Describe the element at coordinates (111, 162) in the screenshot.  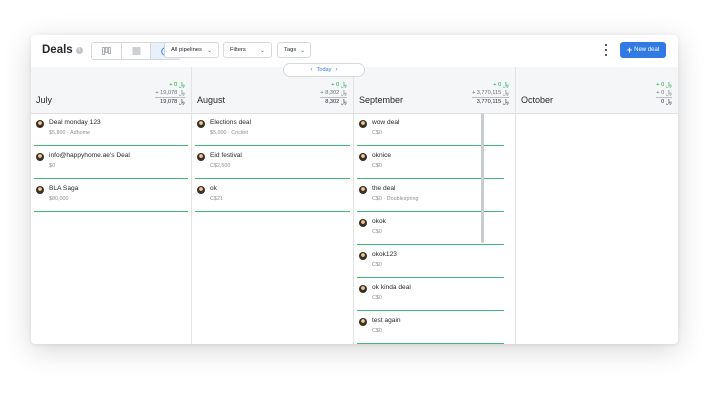
I see `deal-card: info@happyhome.ae's Deal $0` at that location.